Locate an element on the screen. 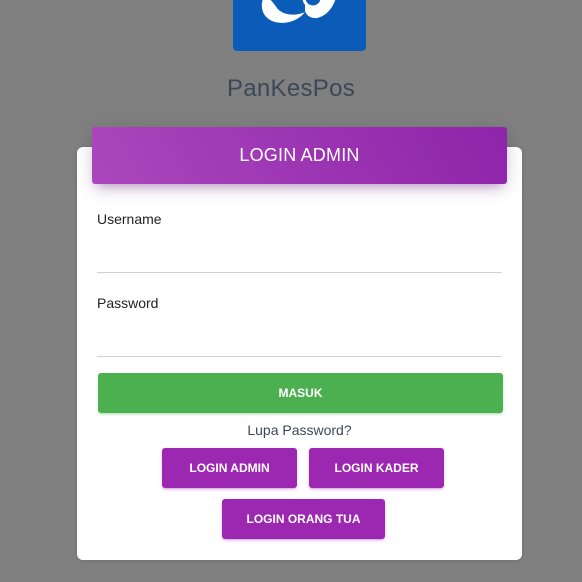 The width and height of the screenshot is (582, 582). login-kader-button: LOGIN KADER is located at coordinates (376, 468).